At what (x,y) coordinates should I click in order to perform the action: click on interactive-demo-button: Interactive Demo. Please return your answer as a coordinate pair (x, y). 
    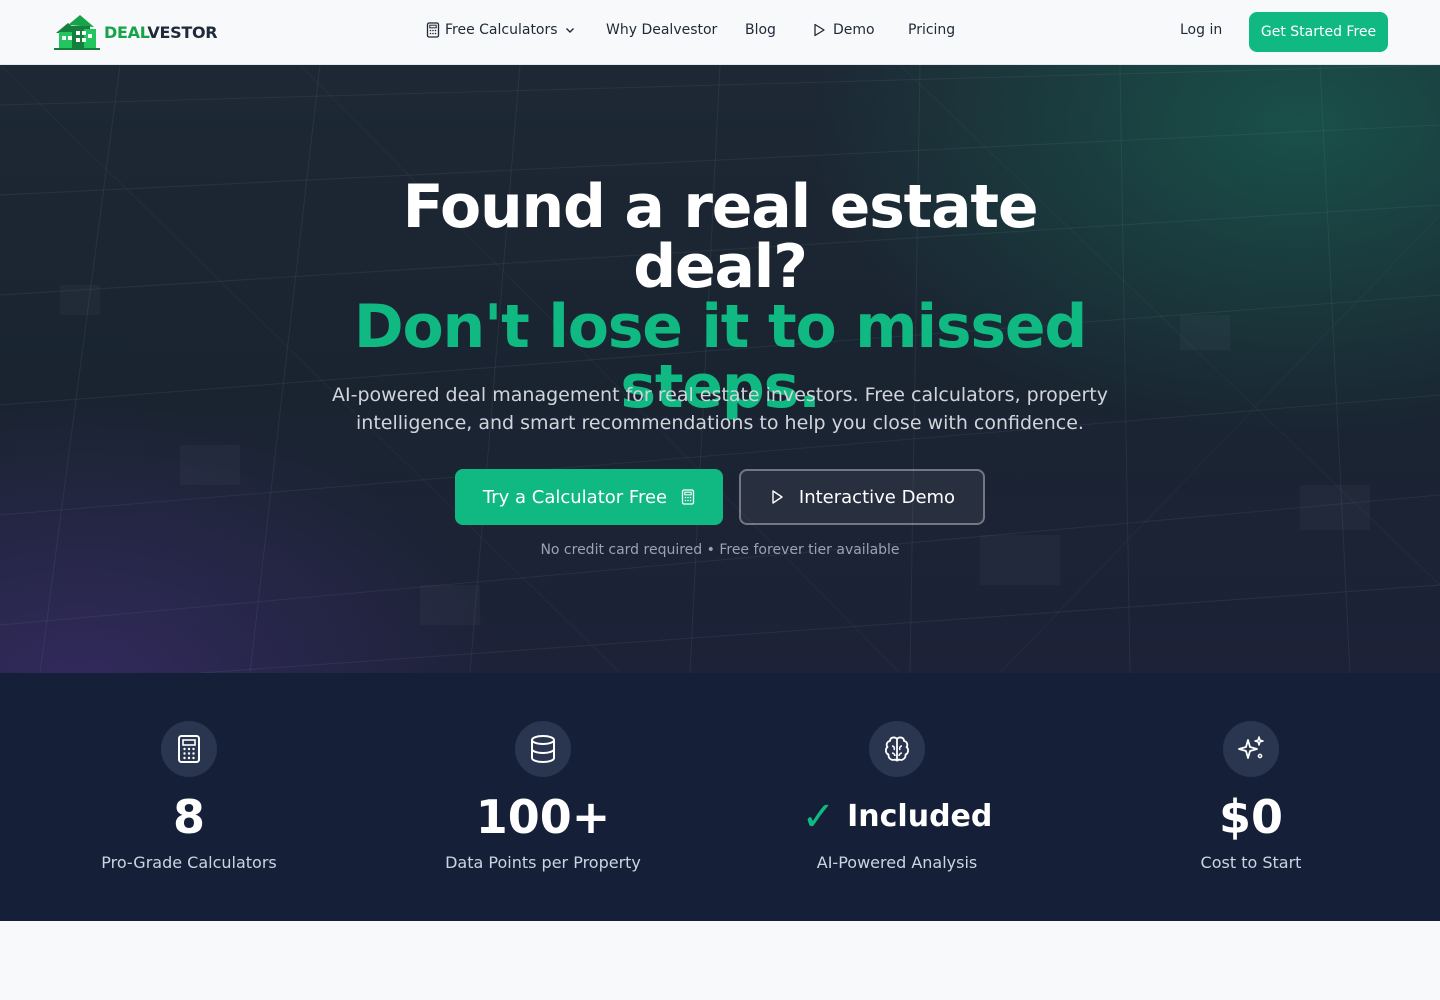
    Looking at the image, I should click on (862, 497).